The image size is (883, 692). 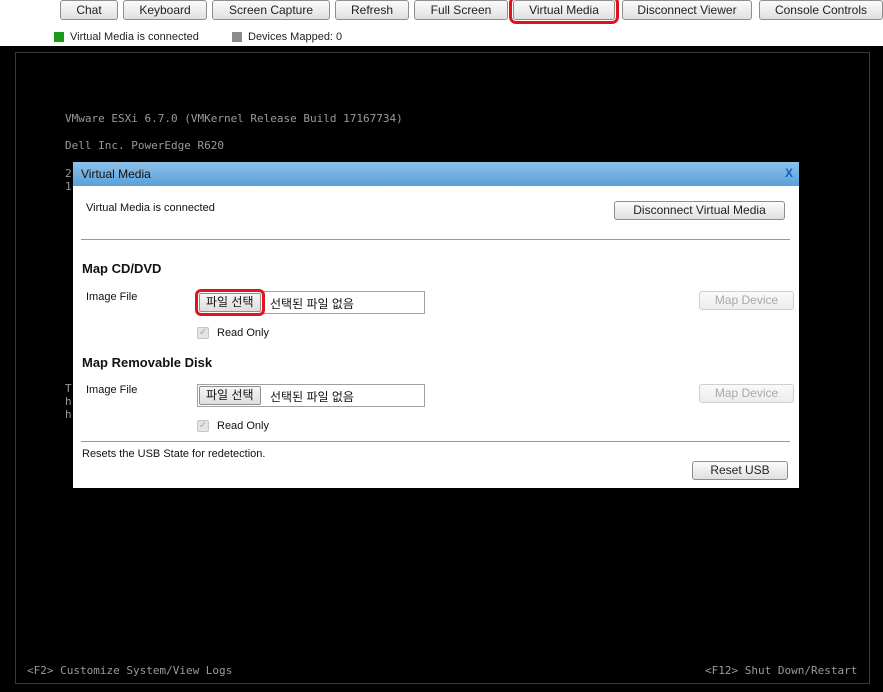 What do you see at coordinates (746, 300) in the screenshot?
I see `cd-map-device-button: Map Device` at bounding box center [746, 300].